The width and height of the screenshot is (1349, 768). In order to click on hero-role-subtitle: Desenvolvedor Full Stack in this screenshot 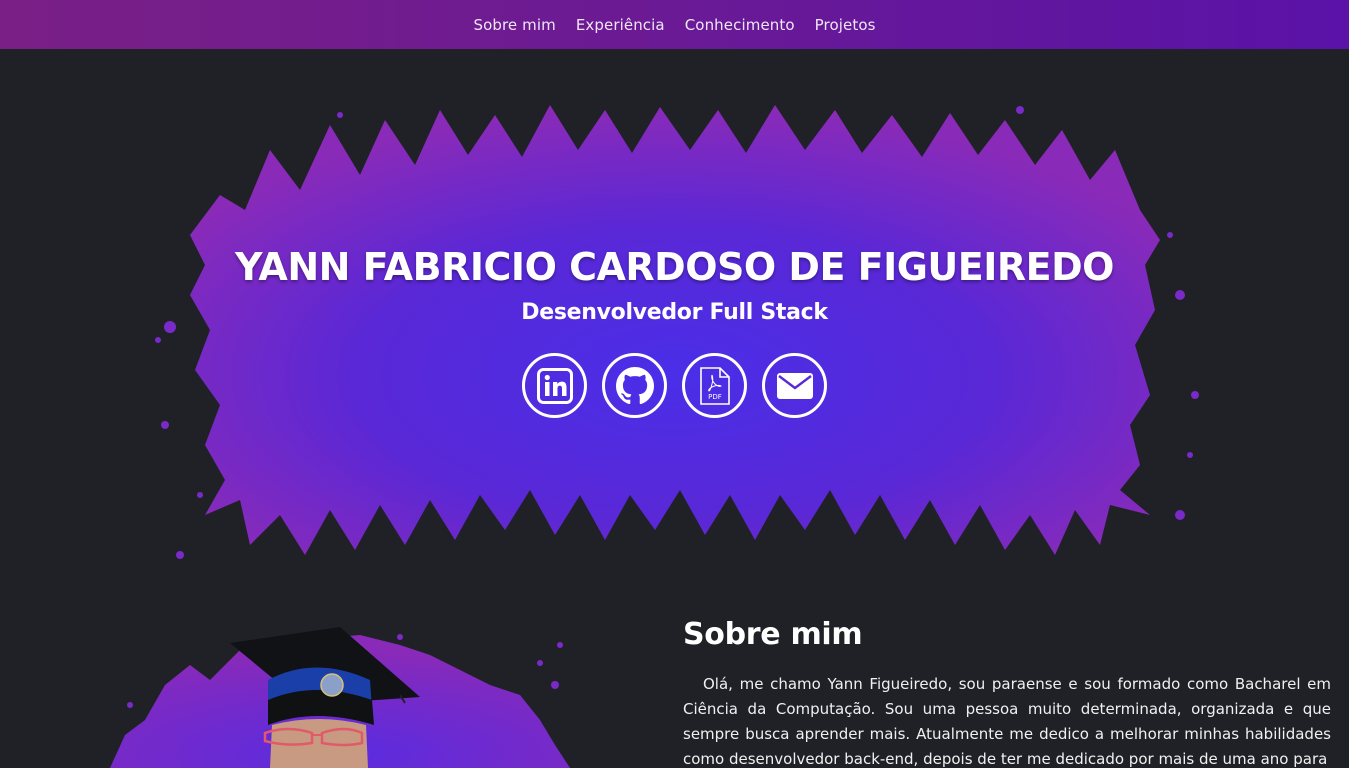, I will do `click(674, 312)`.